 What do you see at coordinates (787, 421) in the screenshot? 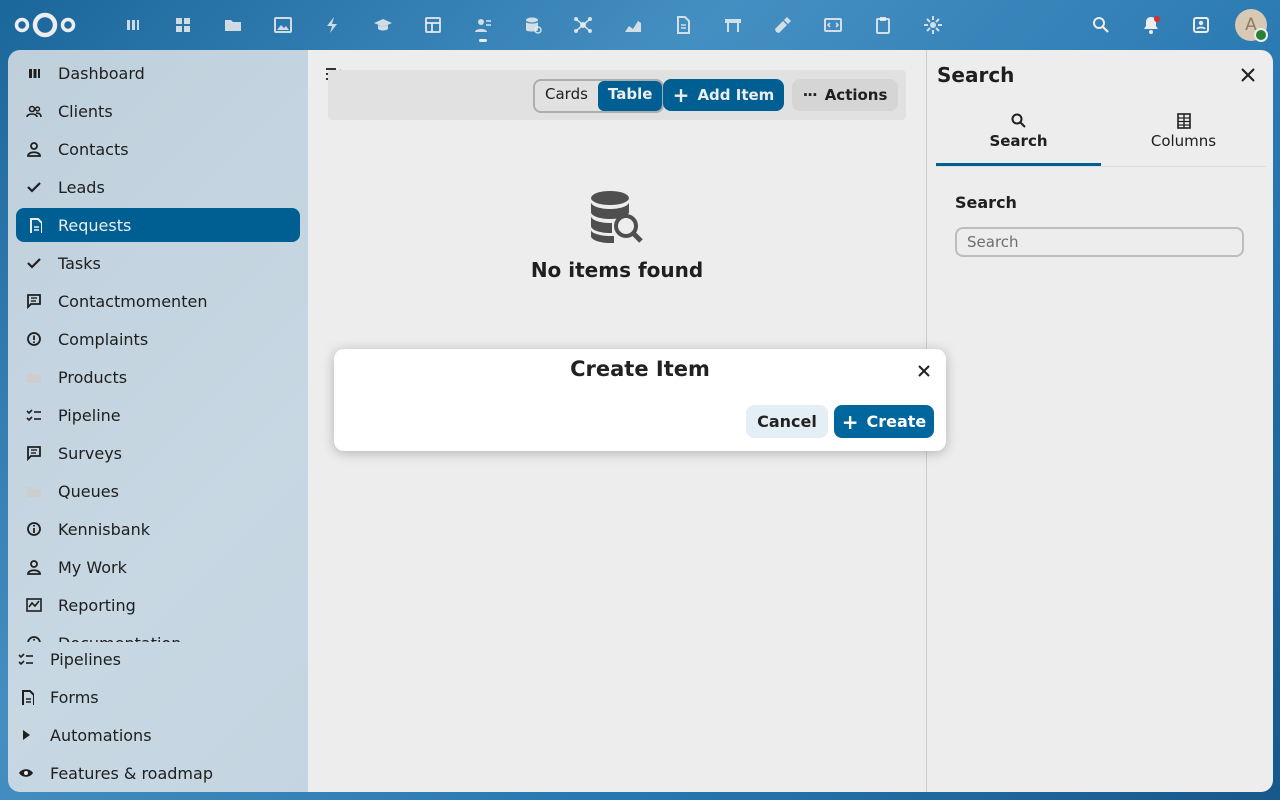
I see `cancel-button: Cancel` at bounding box center [787, 421].